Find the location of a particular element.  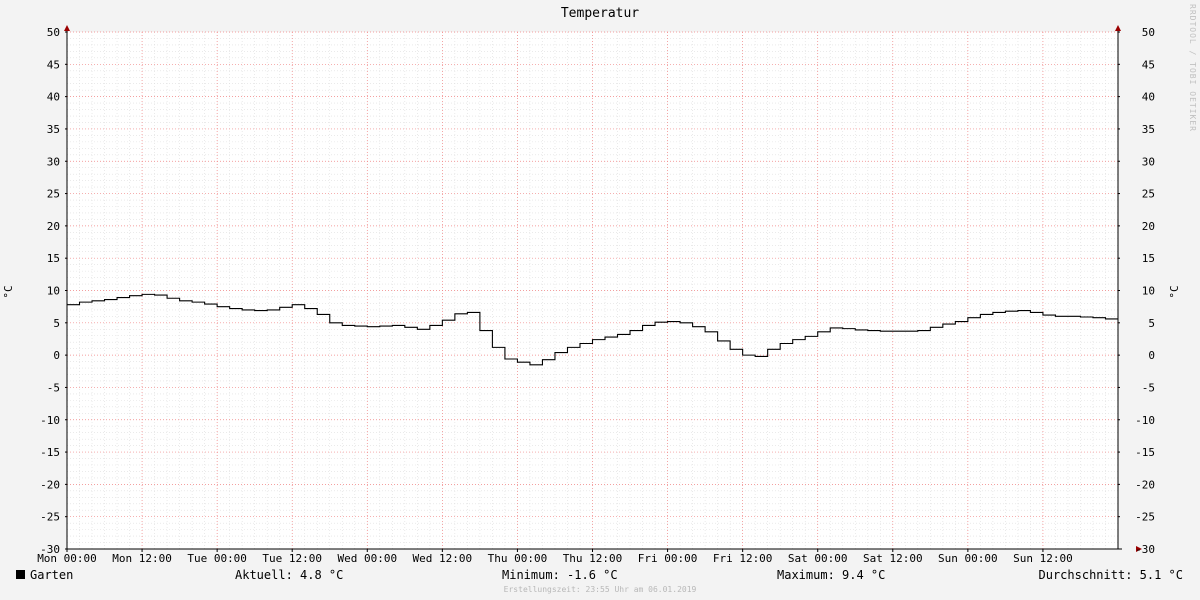

legend-maximum: Maximum: 9.4 °C is located at coordinates (831, 575).